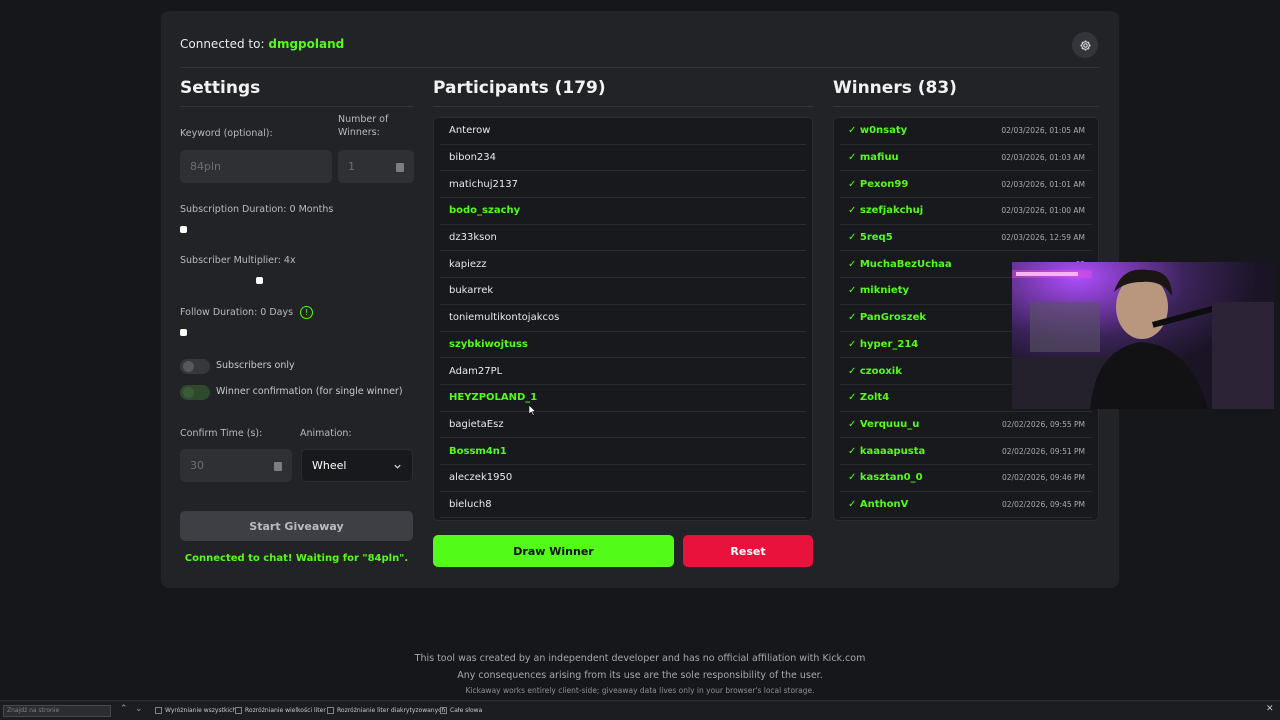 The image size is (1280, 720). I want to click on confirm-time-input: 30, so click(236, 465).